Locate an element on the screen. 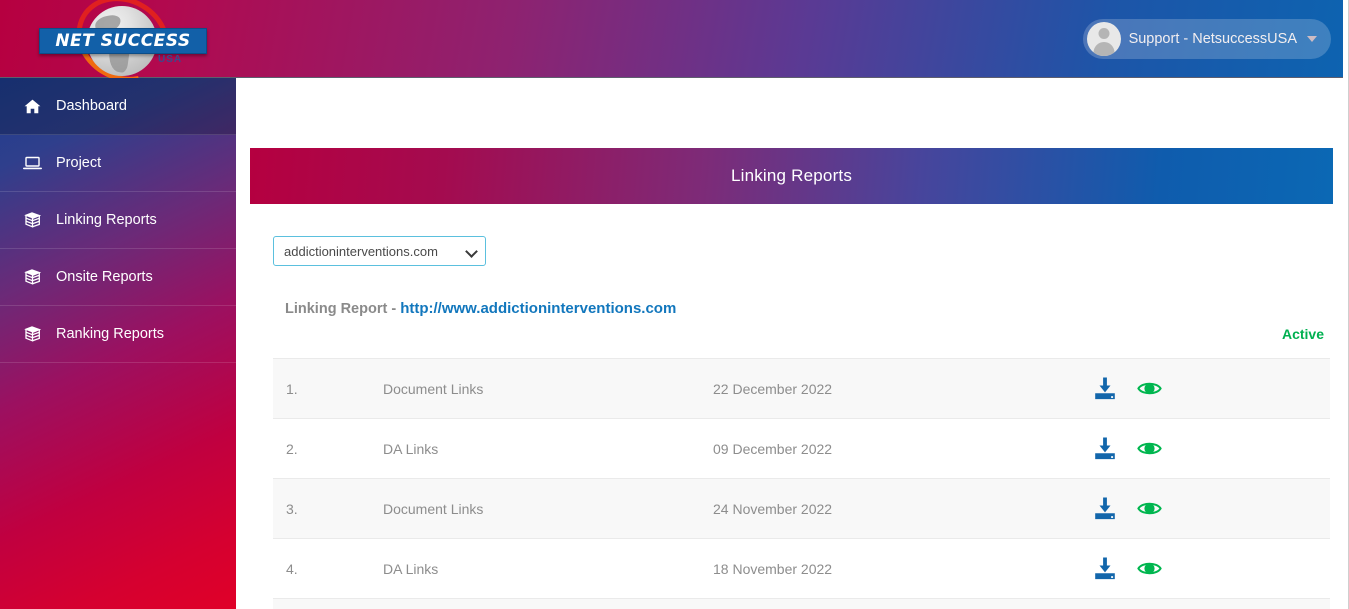 Image resolution: width=1349 pixels, height=609 pixels. row-index: 3. is located at coordinates (292, 508).